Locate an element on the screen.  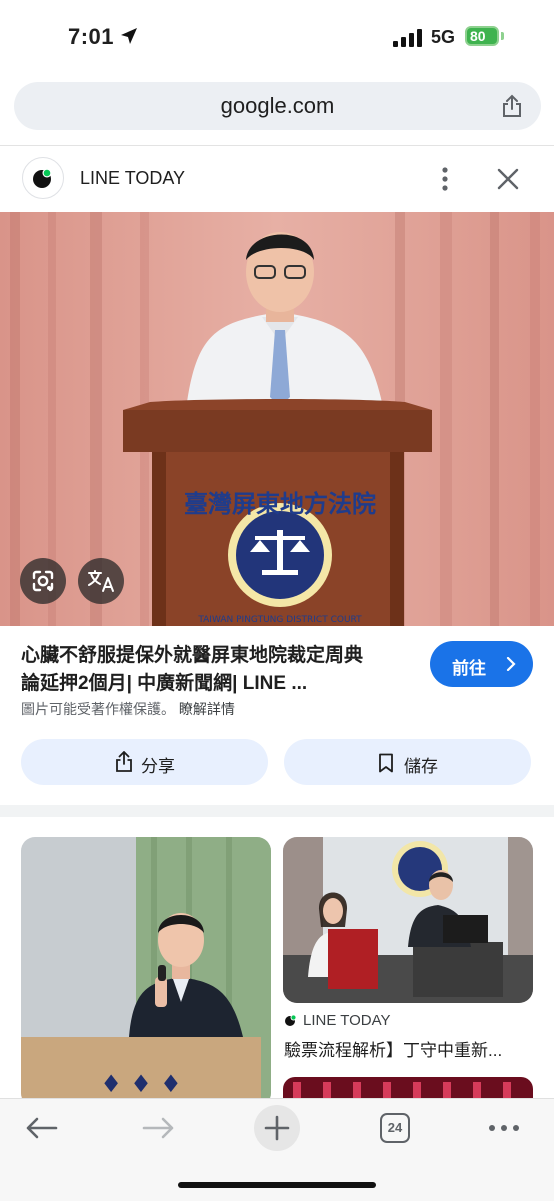
translate-icon is located at coordinates (101, 581).